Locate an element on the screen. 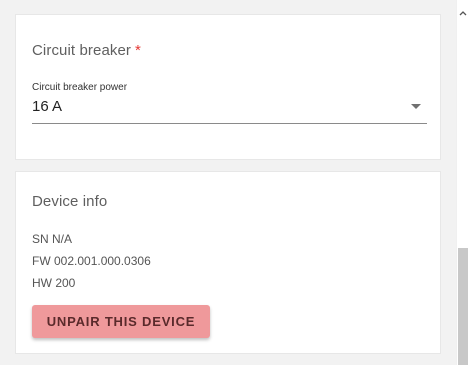  vertical-scrollbar is located at coordinates (462, 182).